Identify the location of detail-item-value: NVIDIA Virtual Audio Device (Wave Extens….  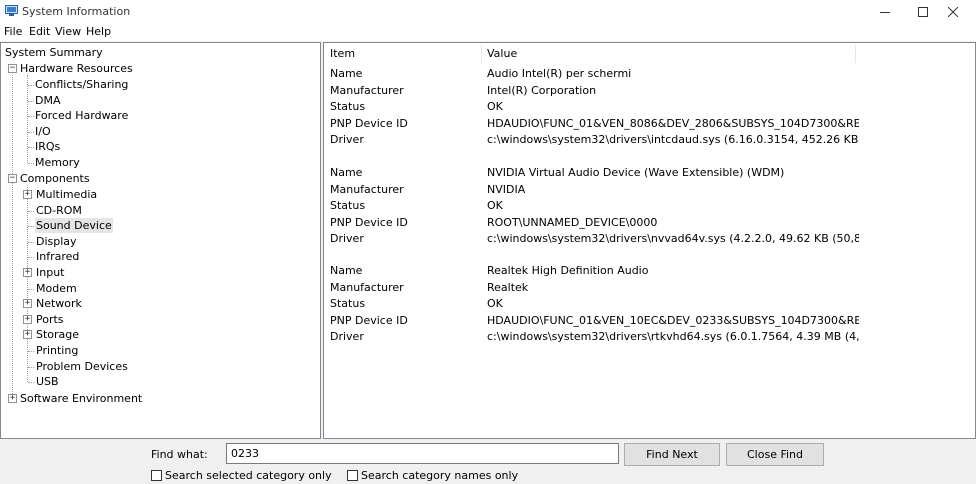
(635, 172).